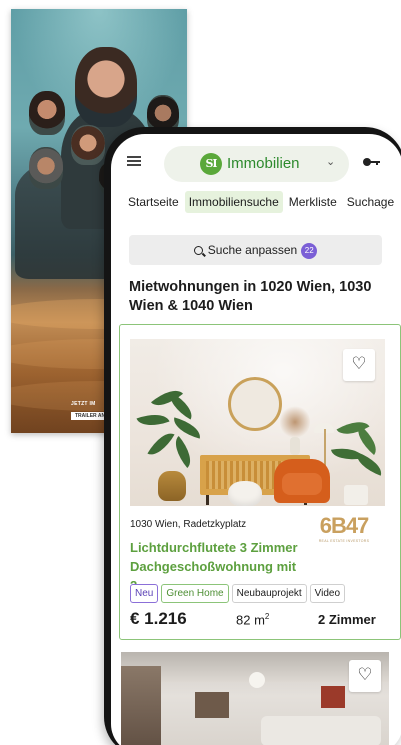 The width and height of the screenshot is (401, 745). I want to click on listing-address: 1030 Wien, Radetzkyplatz, so click(188, 524).